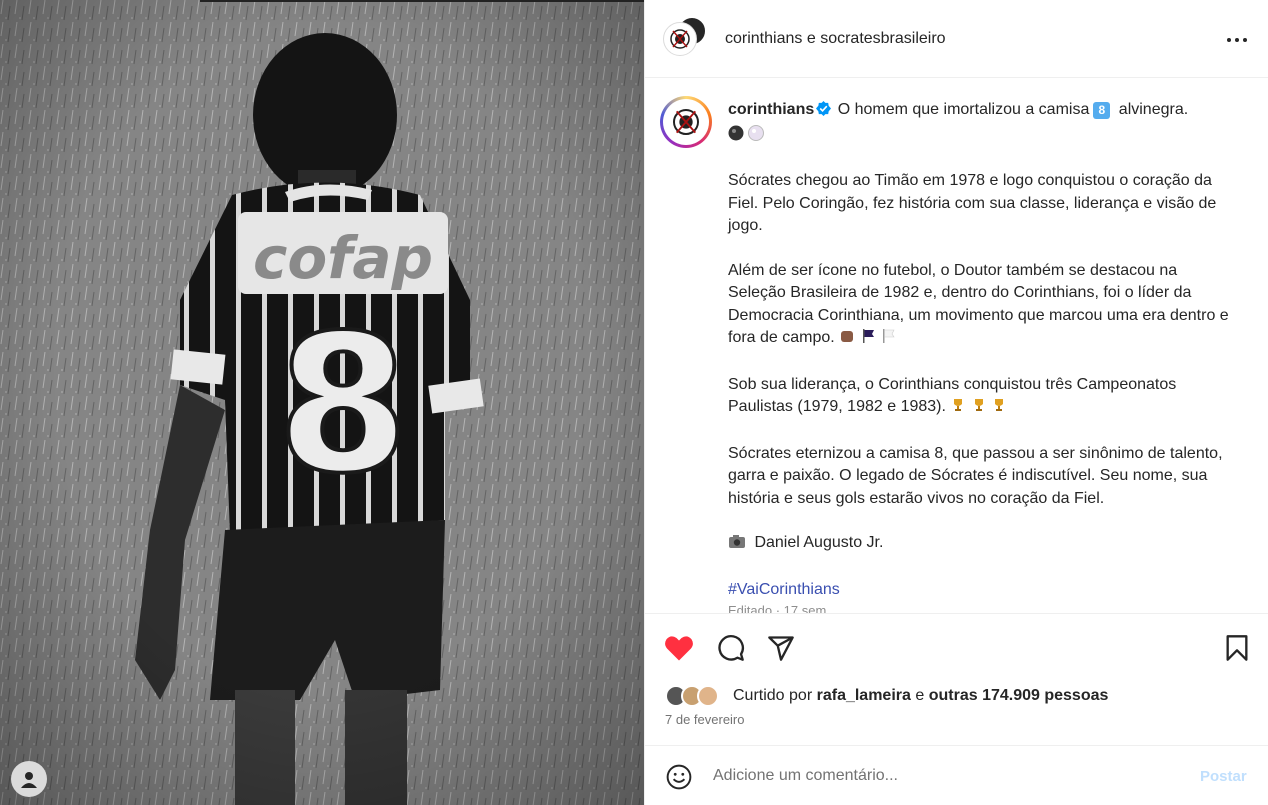  I want to click on author-username: corinthians, so click(763, 38).